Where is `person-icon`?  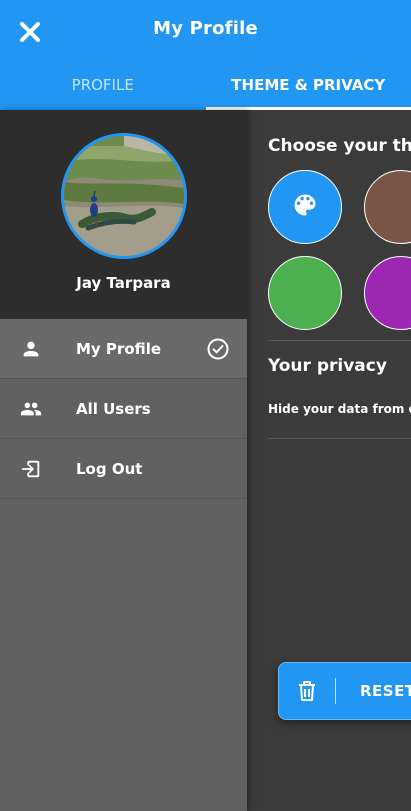
person-icon is located at coordinates (31, 349).